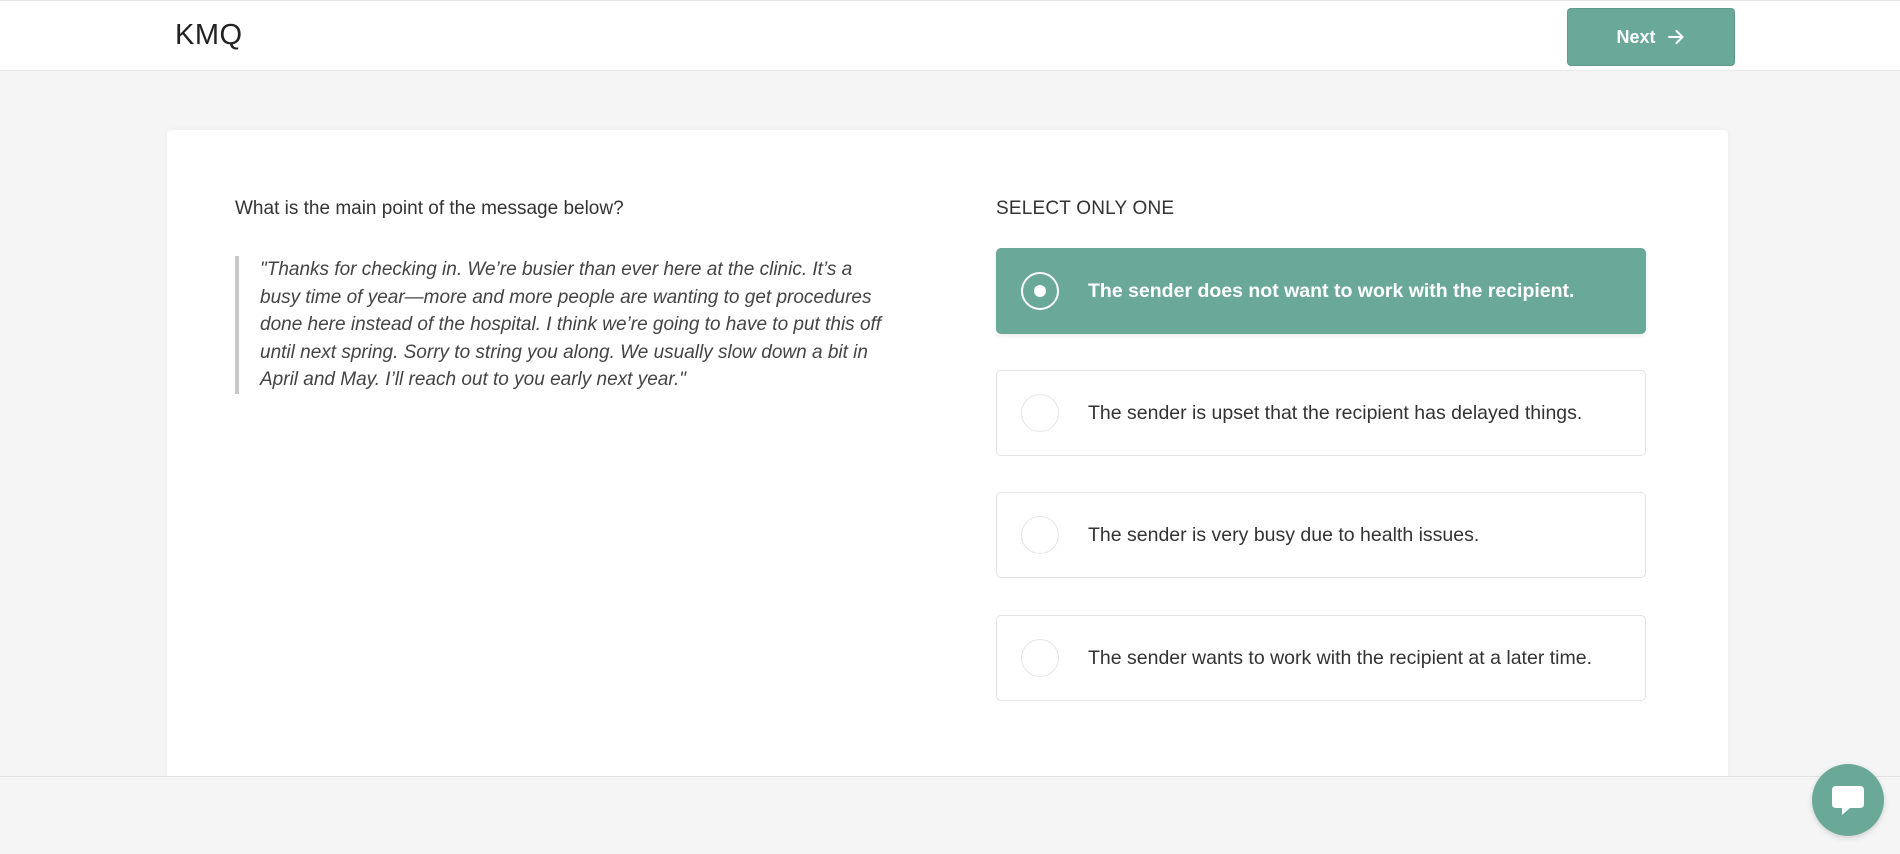 The width and height of the screenshot is (1900, 854). What do you see at coordinates (209, 35) in the screenshot?
I see `brand-logo: KMQ` at bounding box center [209, 35].